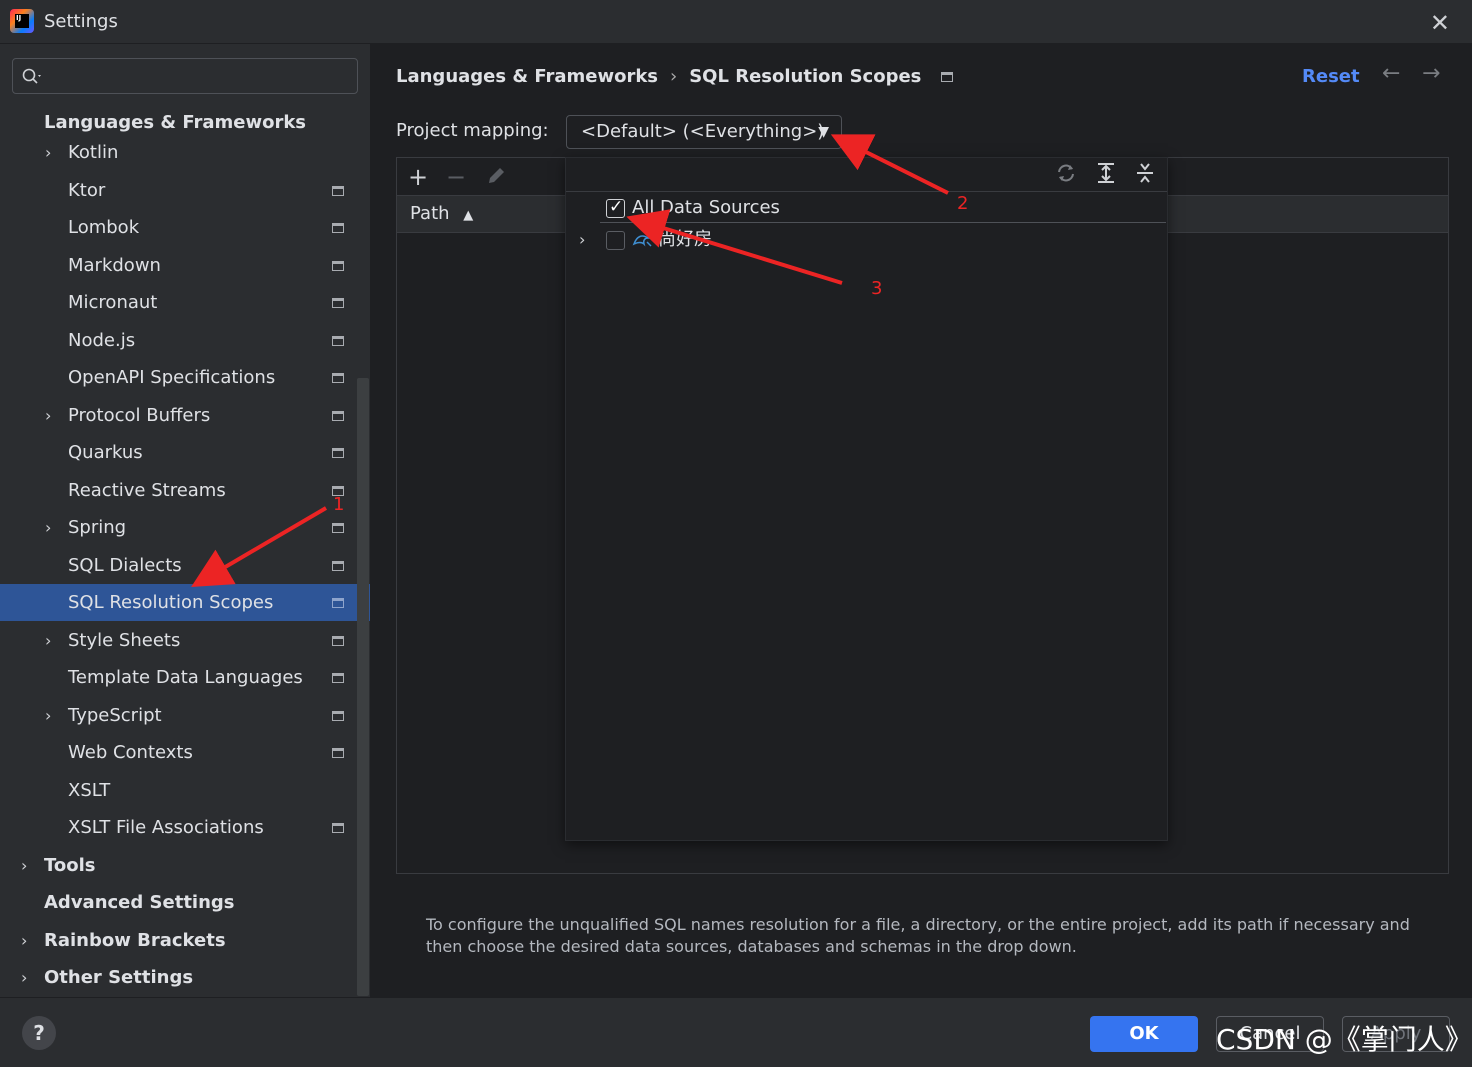 The image size is (1472, 1067). What do you see at coordinates (31, 76) in the screenshot?
I see `search-icon` at bounding box center [31, 76].